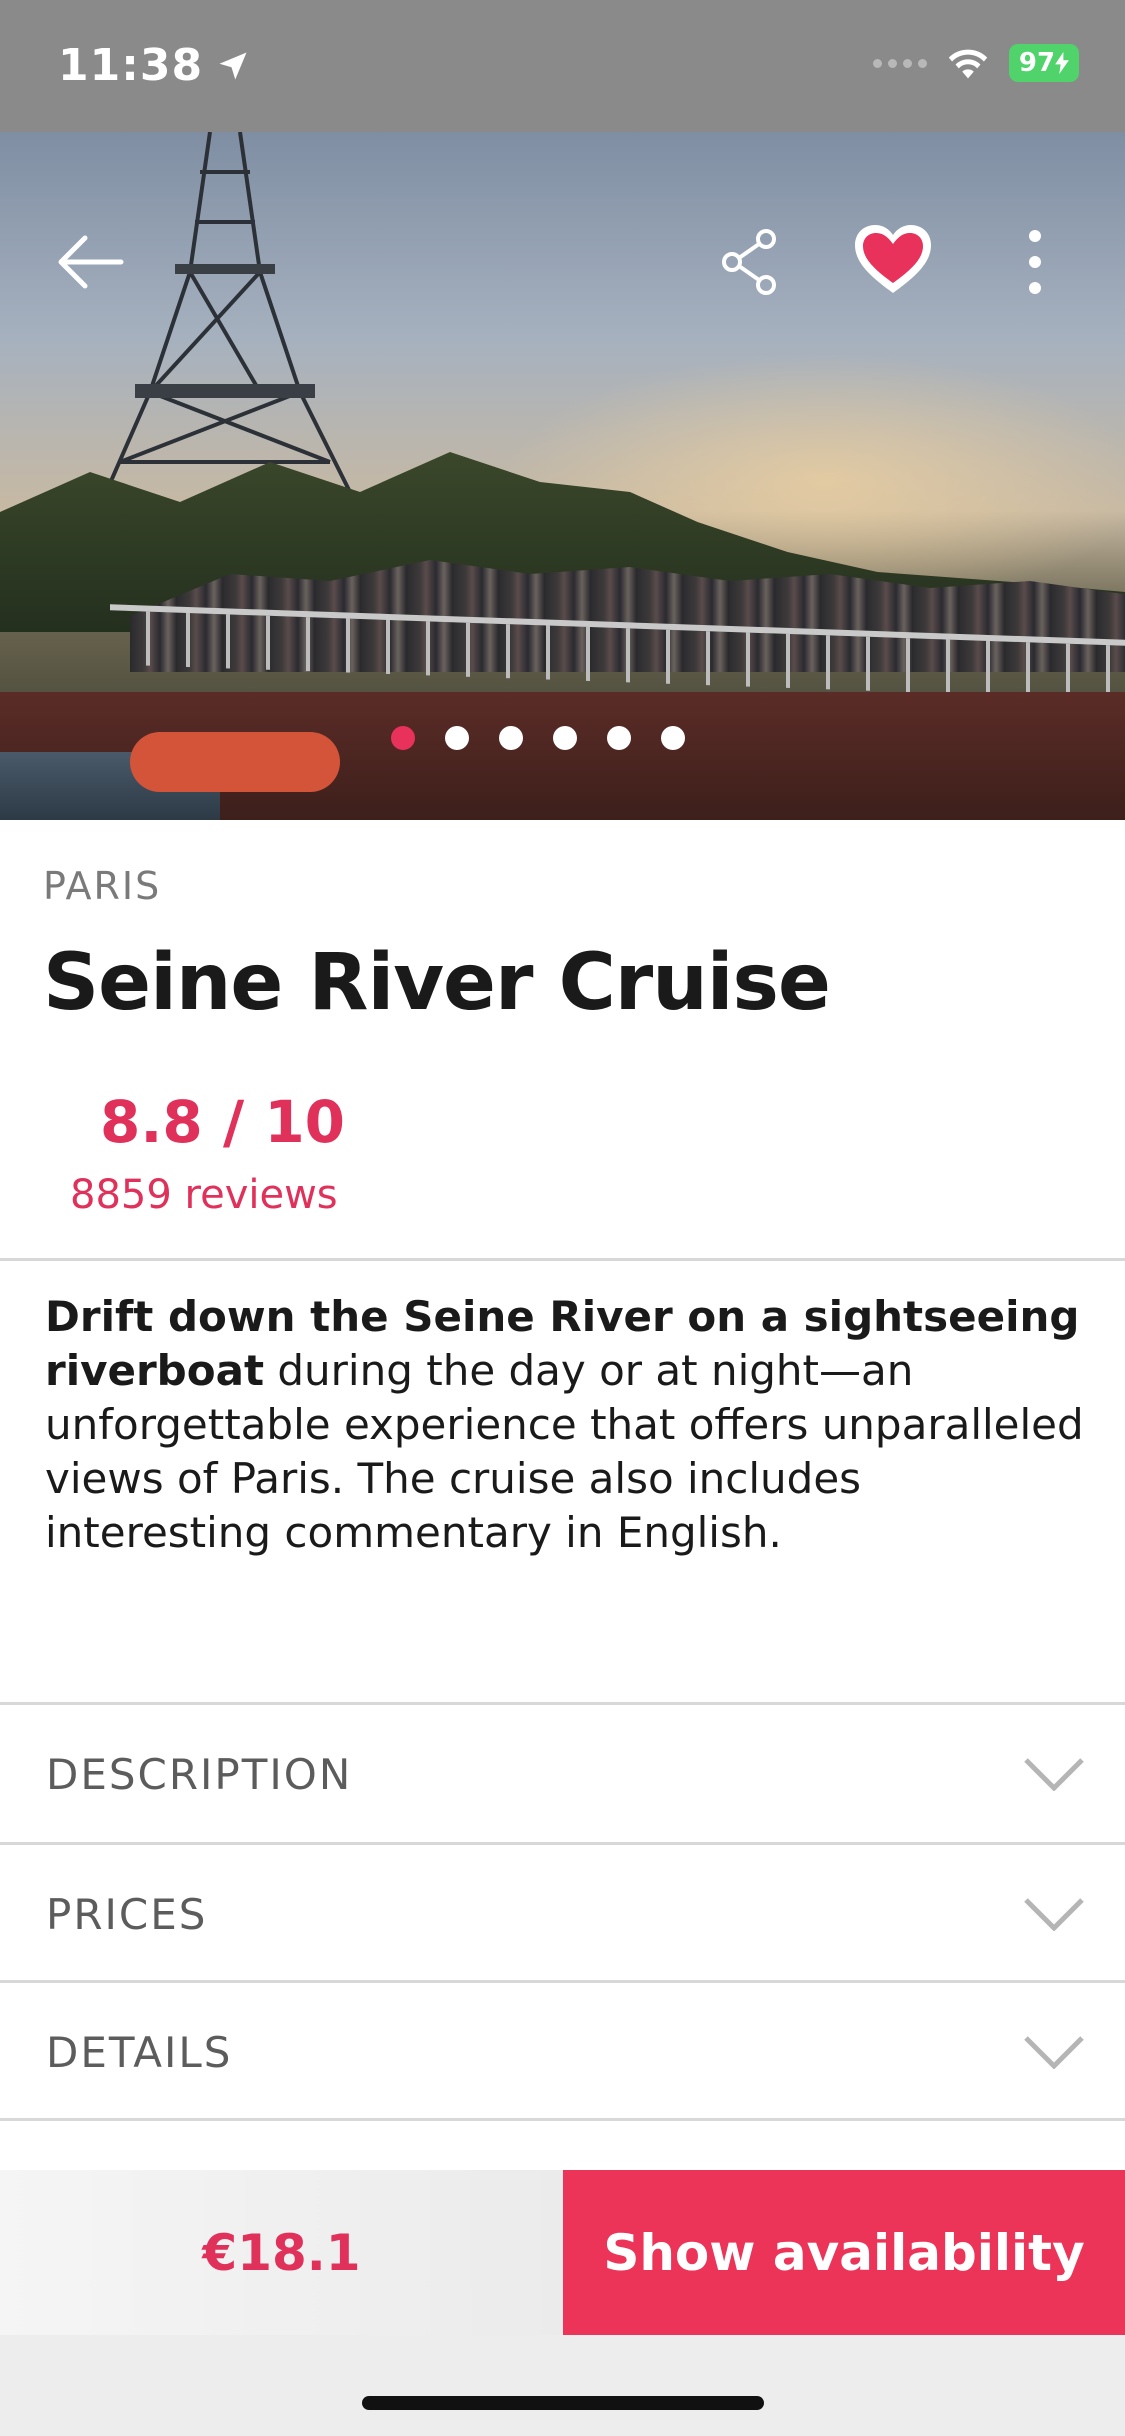 This screenshot has width=1125, height=2436. Describe the element at coordinates (281, 2252) in the screenshot. I see `price-label: €18.1` at that location.